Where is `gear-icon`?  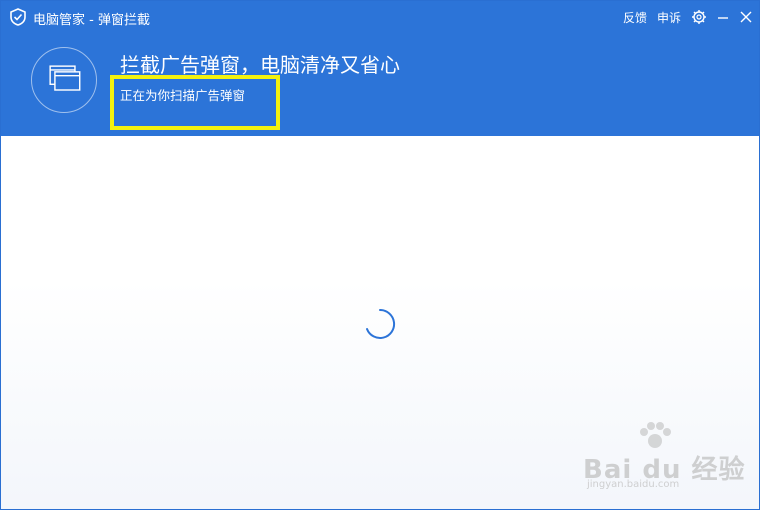
gear-icon is located at coordinates (699, 17).